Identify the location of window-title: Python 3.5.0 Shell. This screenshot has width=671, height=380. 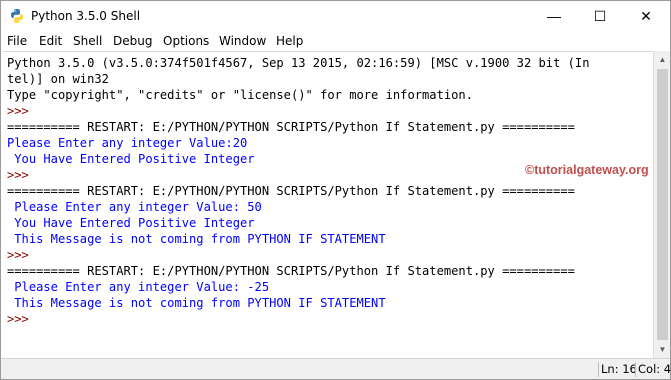
(86, 16).